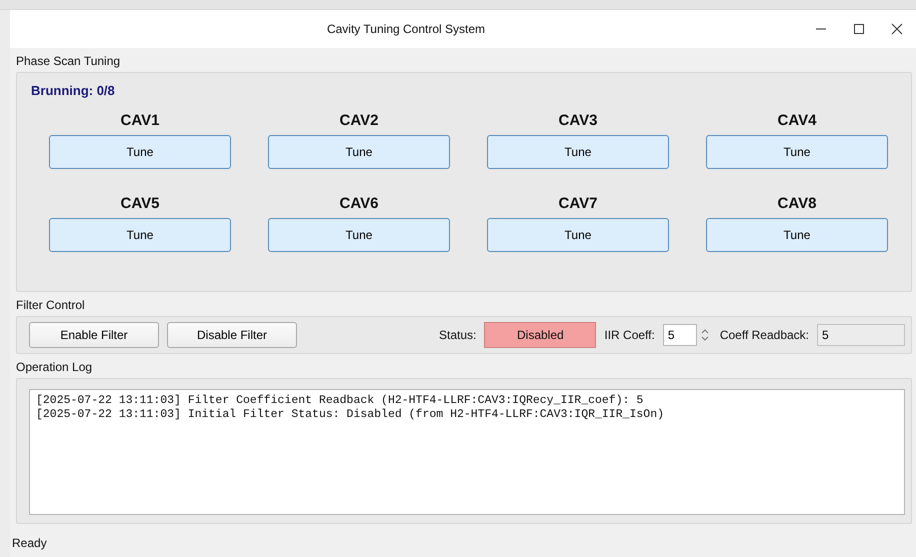  What do you see at coordinates (861, 335) in the screenshot?
I see `readback-field: 5` at bounding box center [861, 335].